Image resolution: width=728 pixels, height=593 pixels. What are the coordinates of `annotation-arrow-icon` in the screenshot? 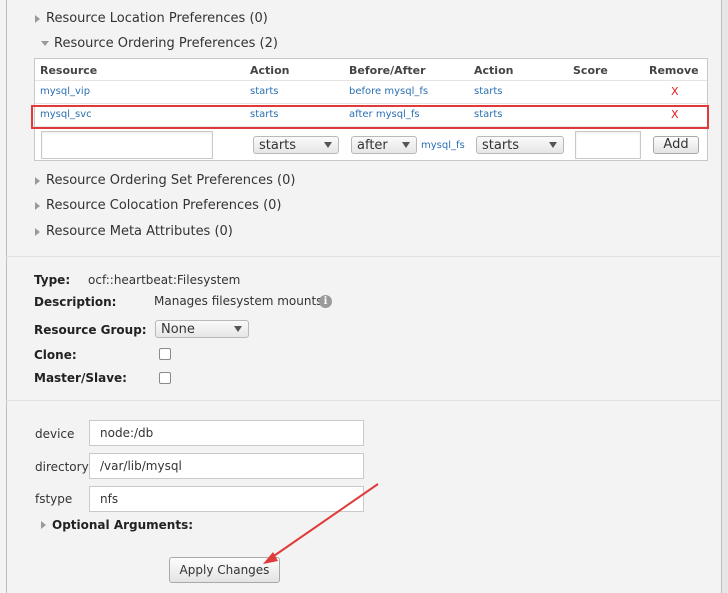 It's located at (321, 523).